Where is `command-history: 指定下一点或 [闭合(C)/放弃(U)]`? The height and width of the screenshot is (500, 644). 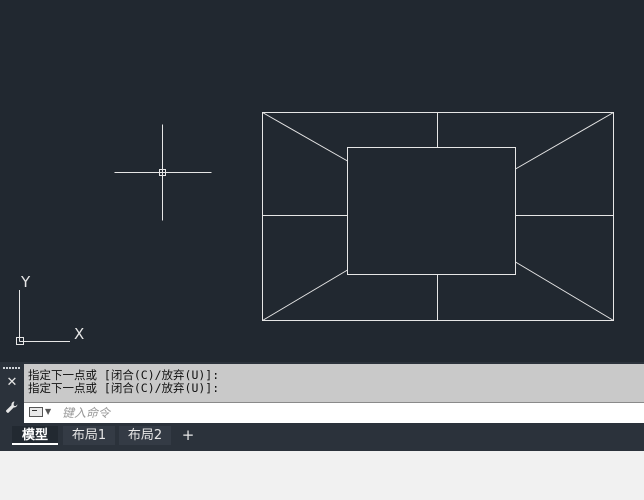
command-history: 指定下一点或 [闭合(C)/放弃(U)] is located at coordinates (334, 383).